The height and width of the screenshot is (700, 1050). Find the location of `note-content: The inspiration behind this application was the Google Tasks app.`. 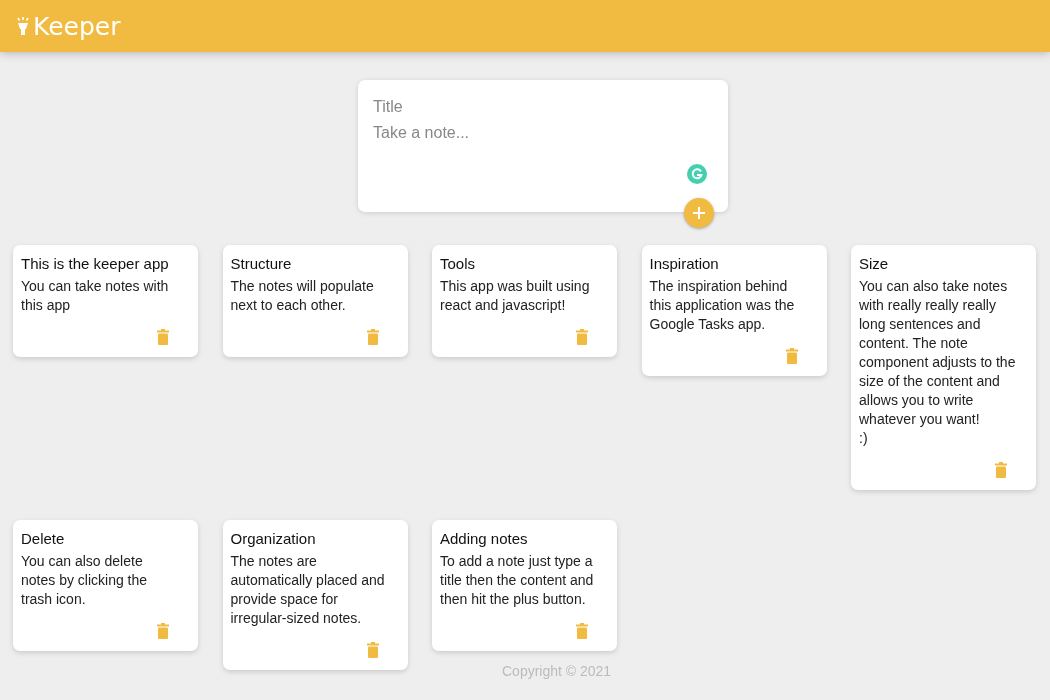

note-content: The inspiration behind this application was the Google Tasks app. is located at coordinates (722, 305).